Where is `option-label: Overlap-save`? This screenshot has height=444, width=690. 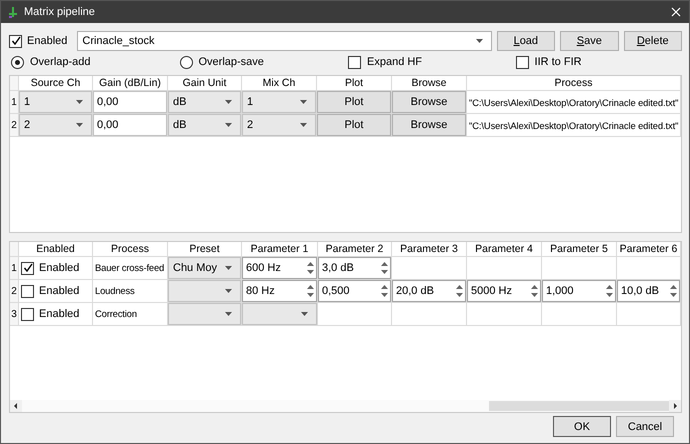
option-label: Overlap-save is located at coordinates (231, 62).